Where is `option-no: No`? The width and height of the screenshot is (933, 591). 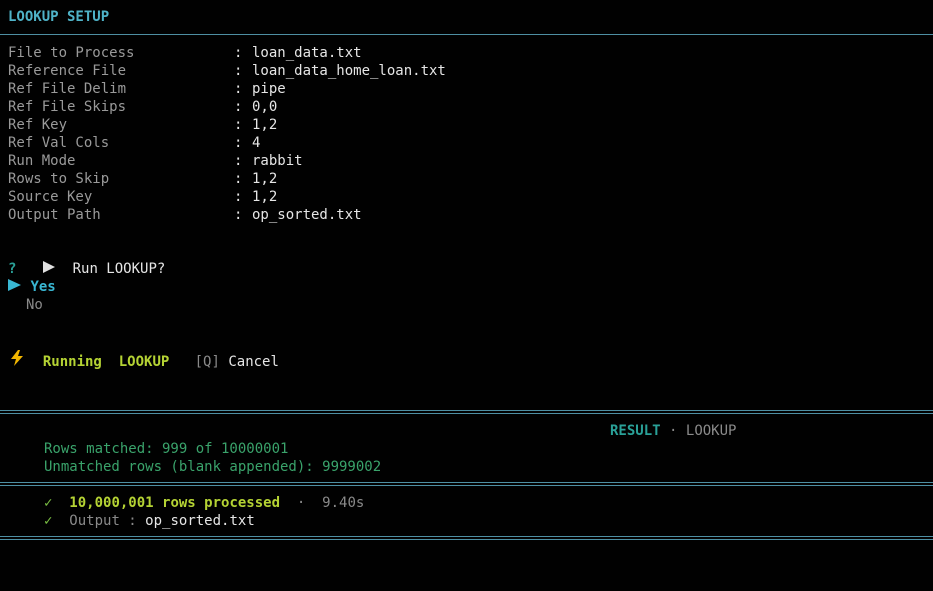 option-no: No is located at coordinates (34, 305).